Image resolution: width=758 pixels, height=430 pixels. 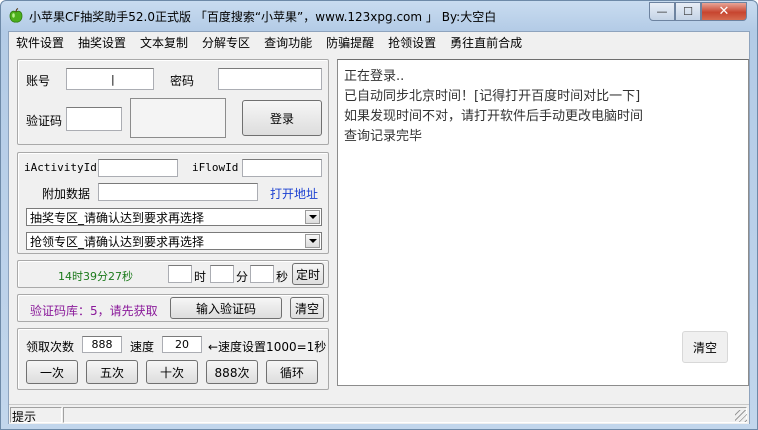 What do you see at coordinates (492, 96) in the screenshot?
I see `log-line: 已自动同步北京时间！[记得打开百度时间对比一下]` at bounding box center [492, 96].